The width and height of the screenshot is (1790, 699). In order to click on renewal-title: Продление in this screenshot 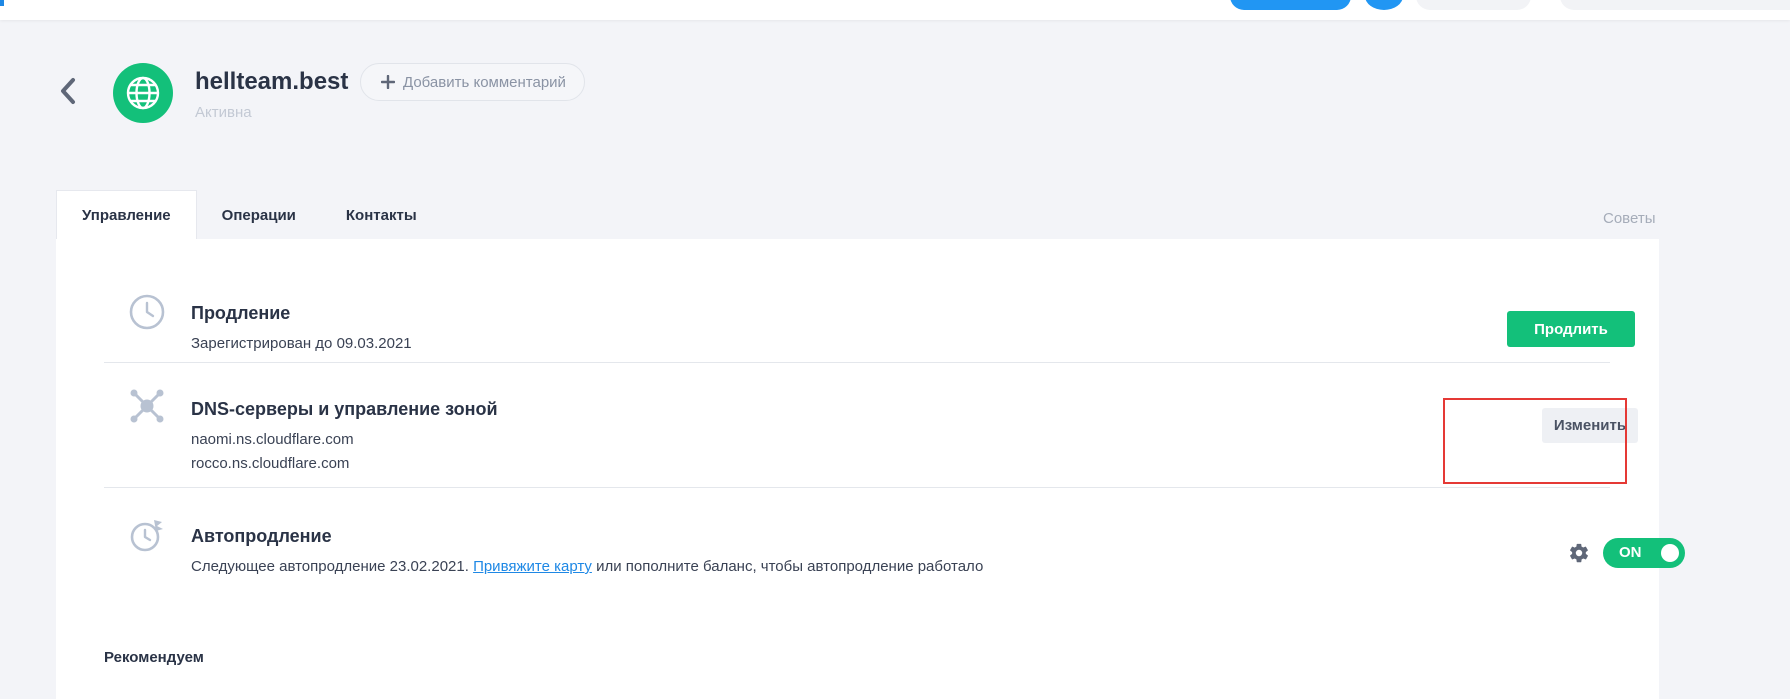, I will do `click(241, 313)`.